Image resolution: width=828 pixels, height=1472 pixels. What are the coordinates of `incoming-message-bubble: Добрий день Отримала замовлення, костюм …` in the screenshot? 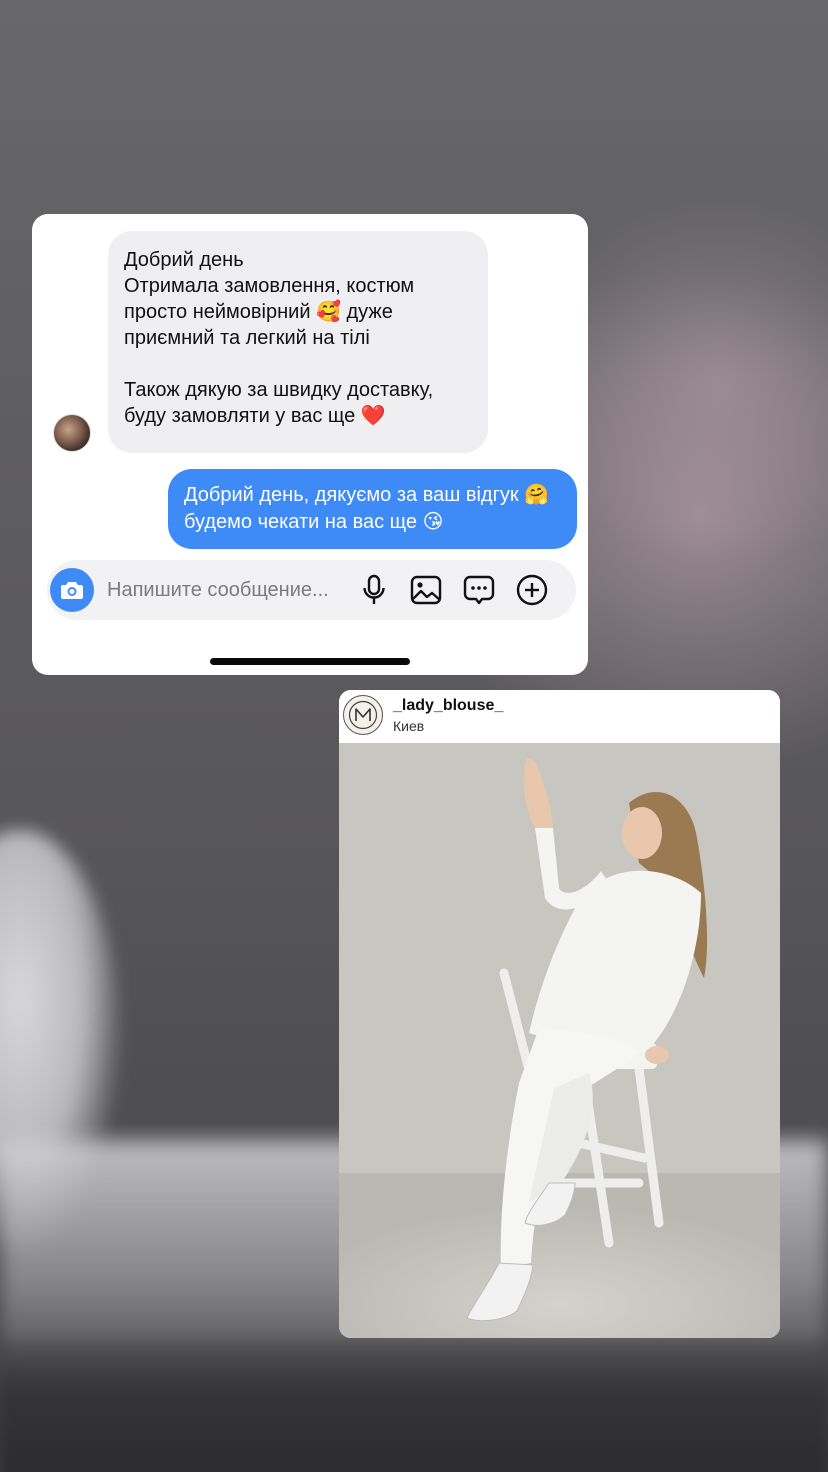 It's located at (298, 342).